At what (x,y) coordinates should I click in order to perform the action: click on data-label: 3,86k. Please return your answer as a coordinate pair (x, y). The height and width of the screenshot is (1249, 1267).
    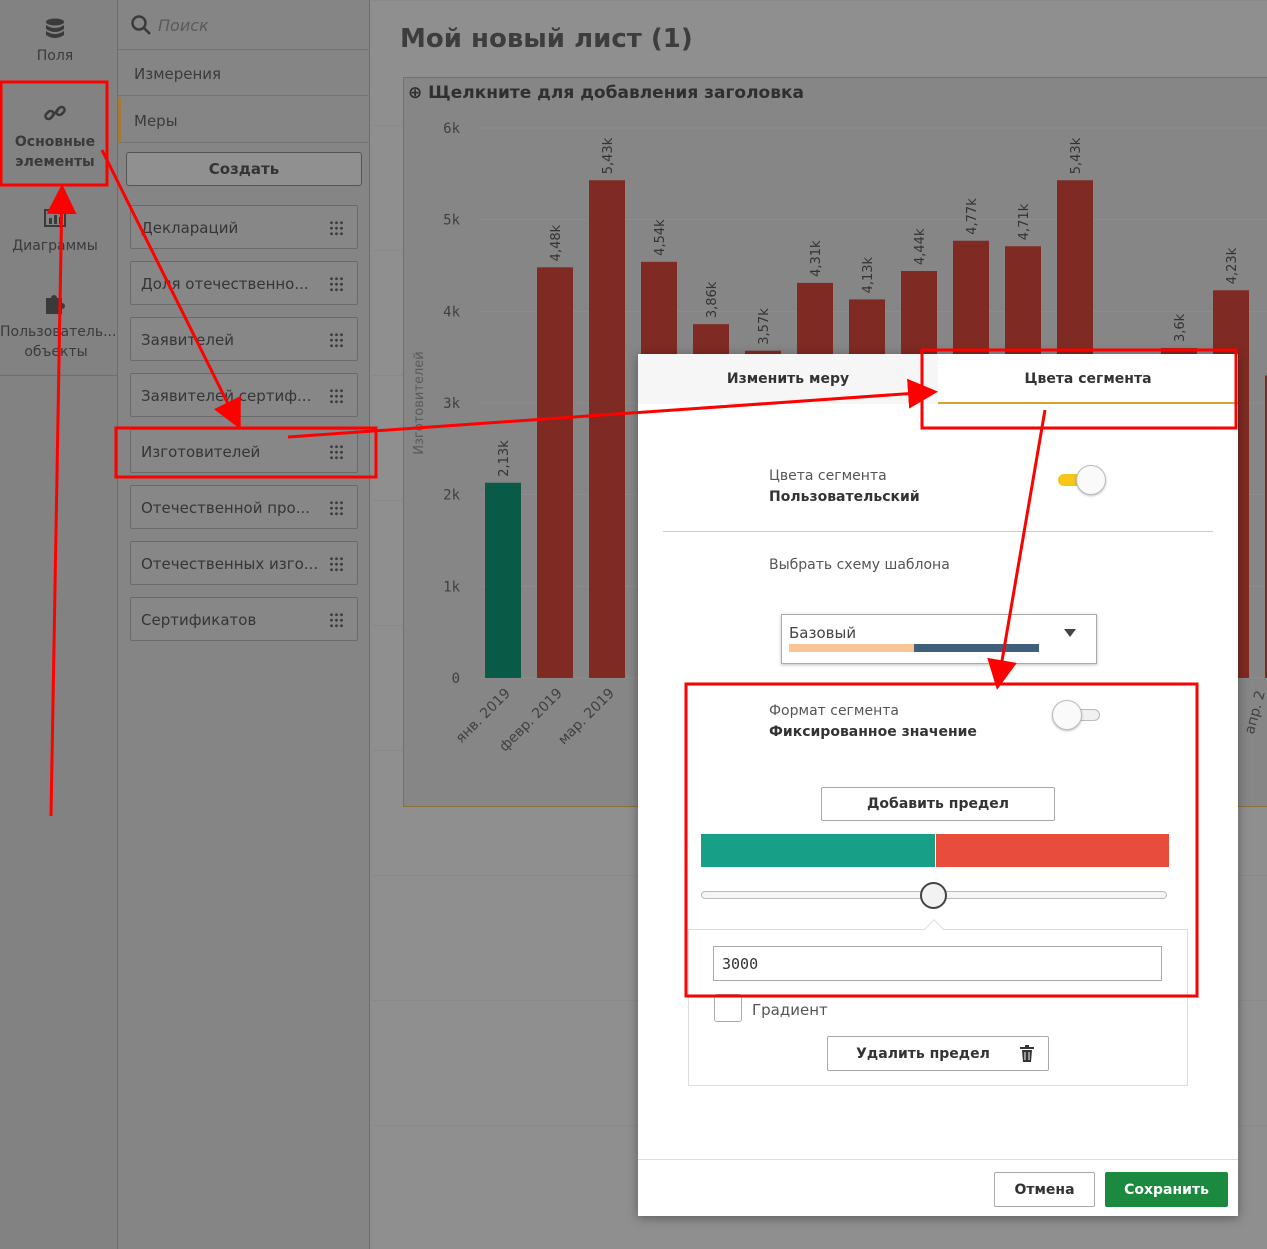
    Looking at the image, I should click on (712, 299).